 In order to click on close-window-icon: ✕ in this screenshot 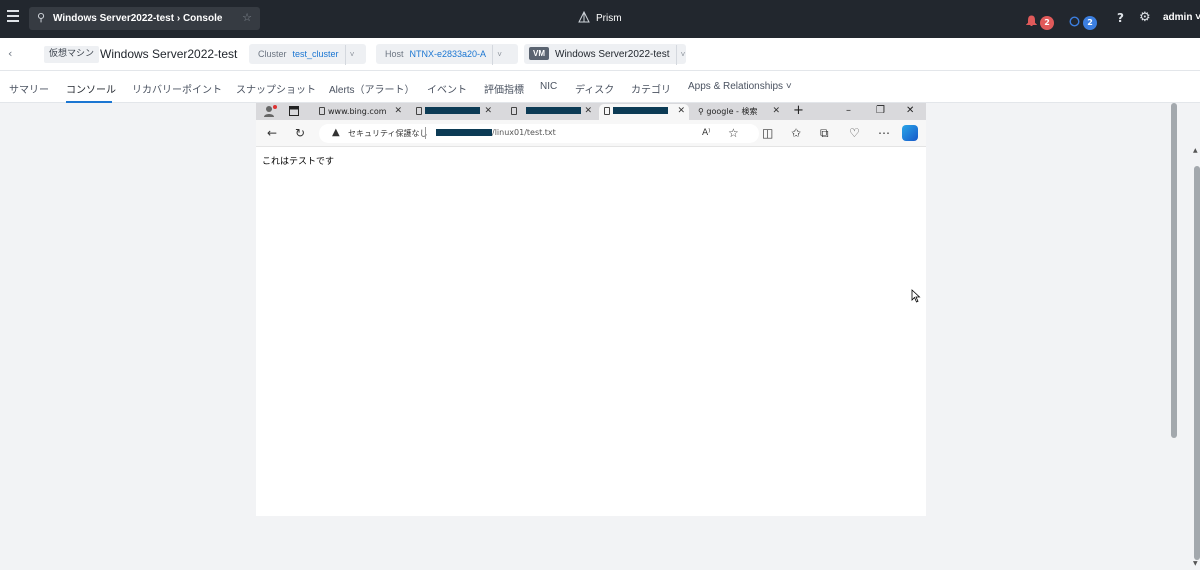, I will do `click(910, 111)`.